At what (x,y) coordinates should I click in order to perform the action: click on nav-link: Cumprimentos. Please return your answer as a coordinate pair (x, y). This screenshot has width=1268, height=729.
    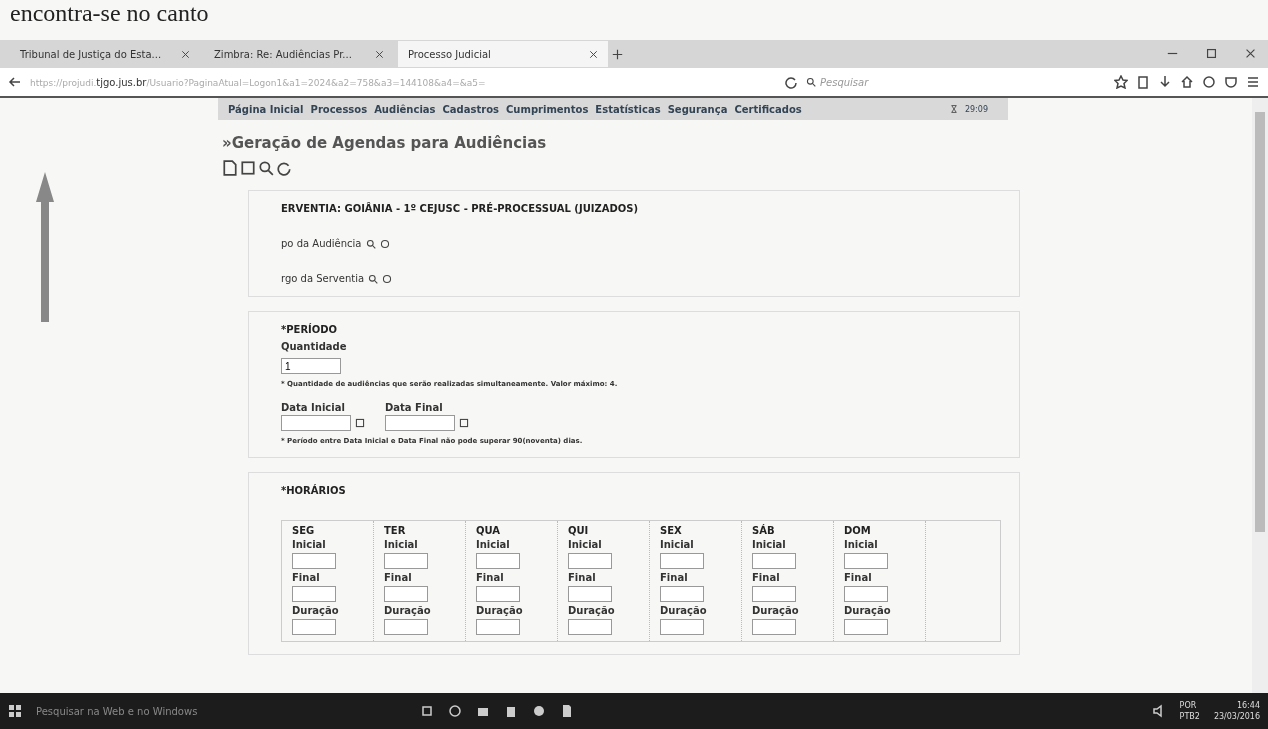
    Looking at the image, I should click on (547, 109).